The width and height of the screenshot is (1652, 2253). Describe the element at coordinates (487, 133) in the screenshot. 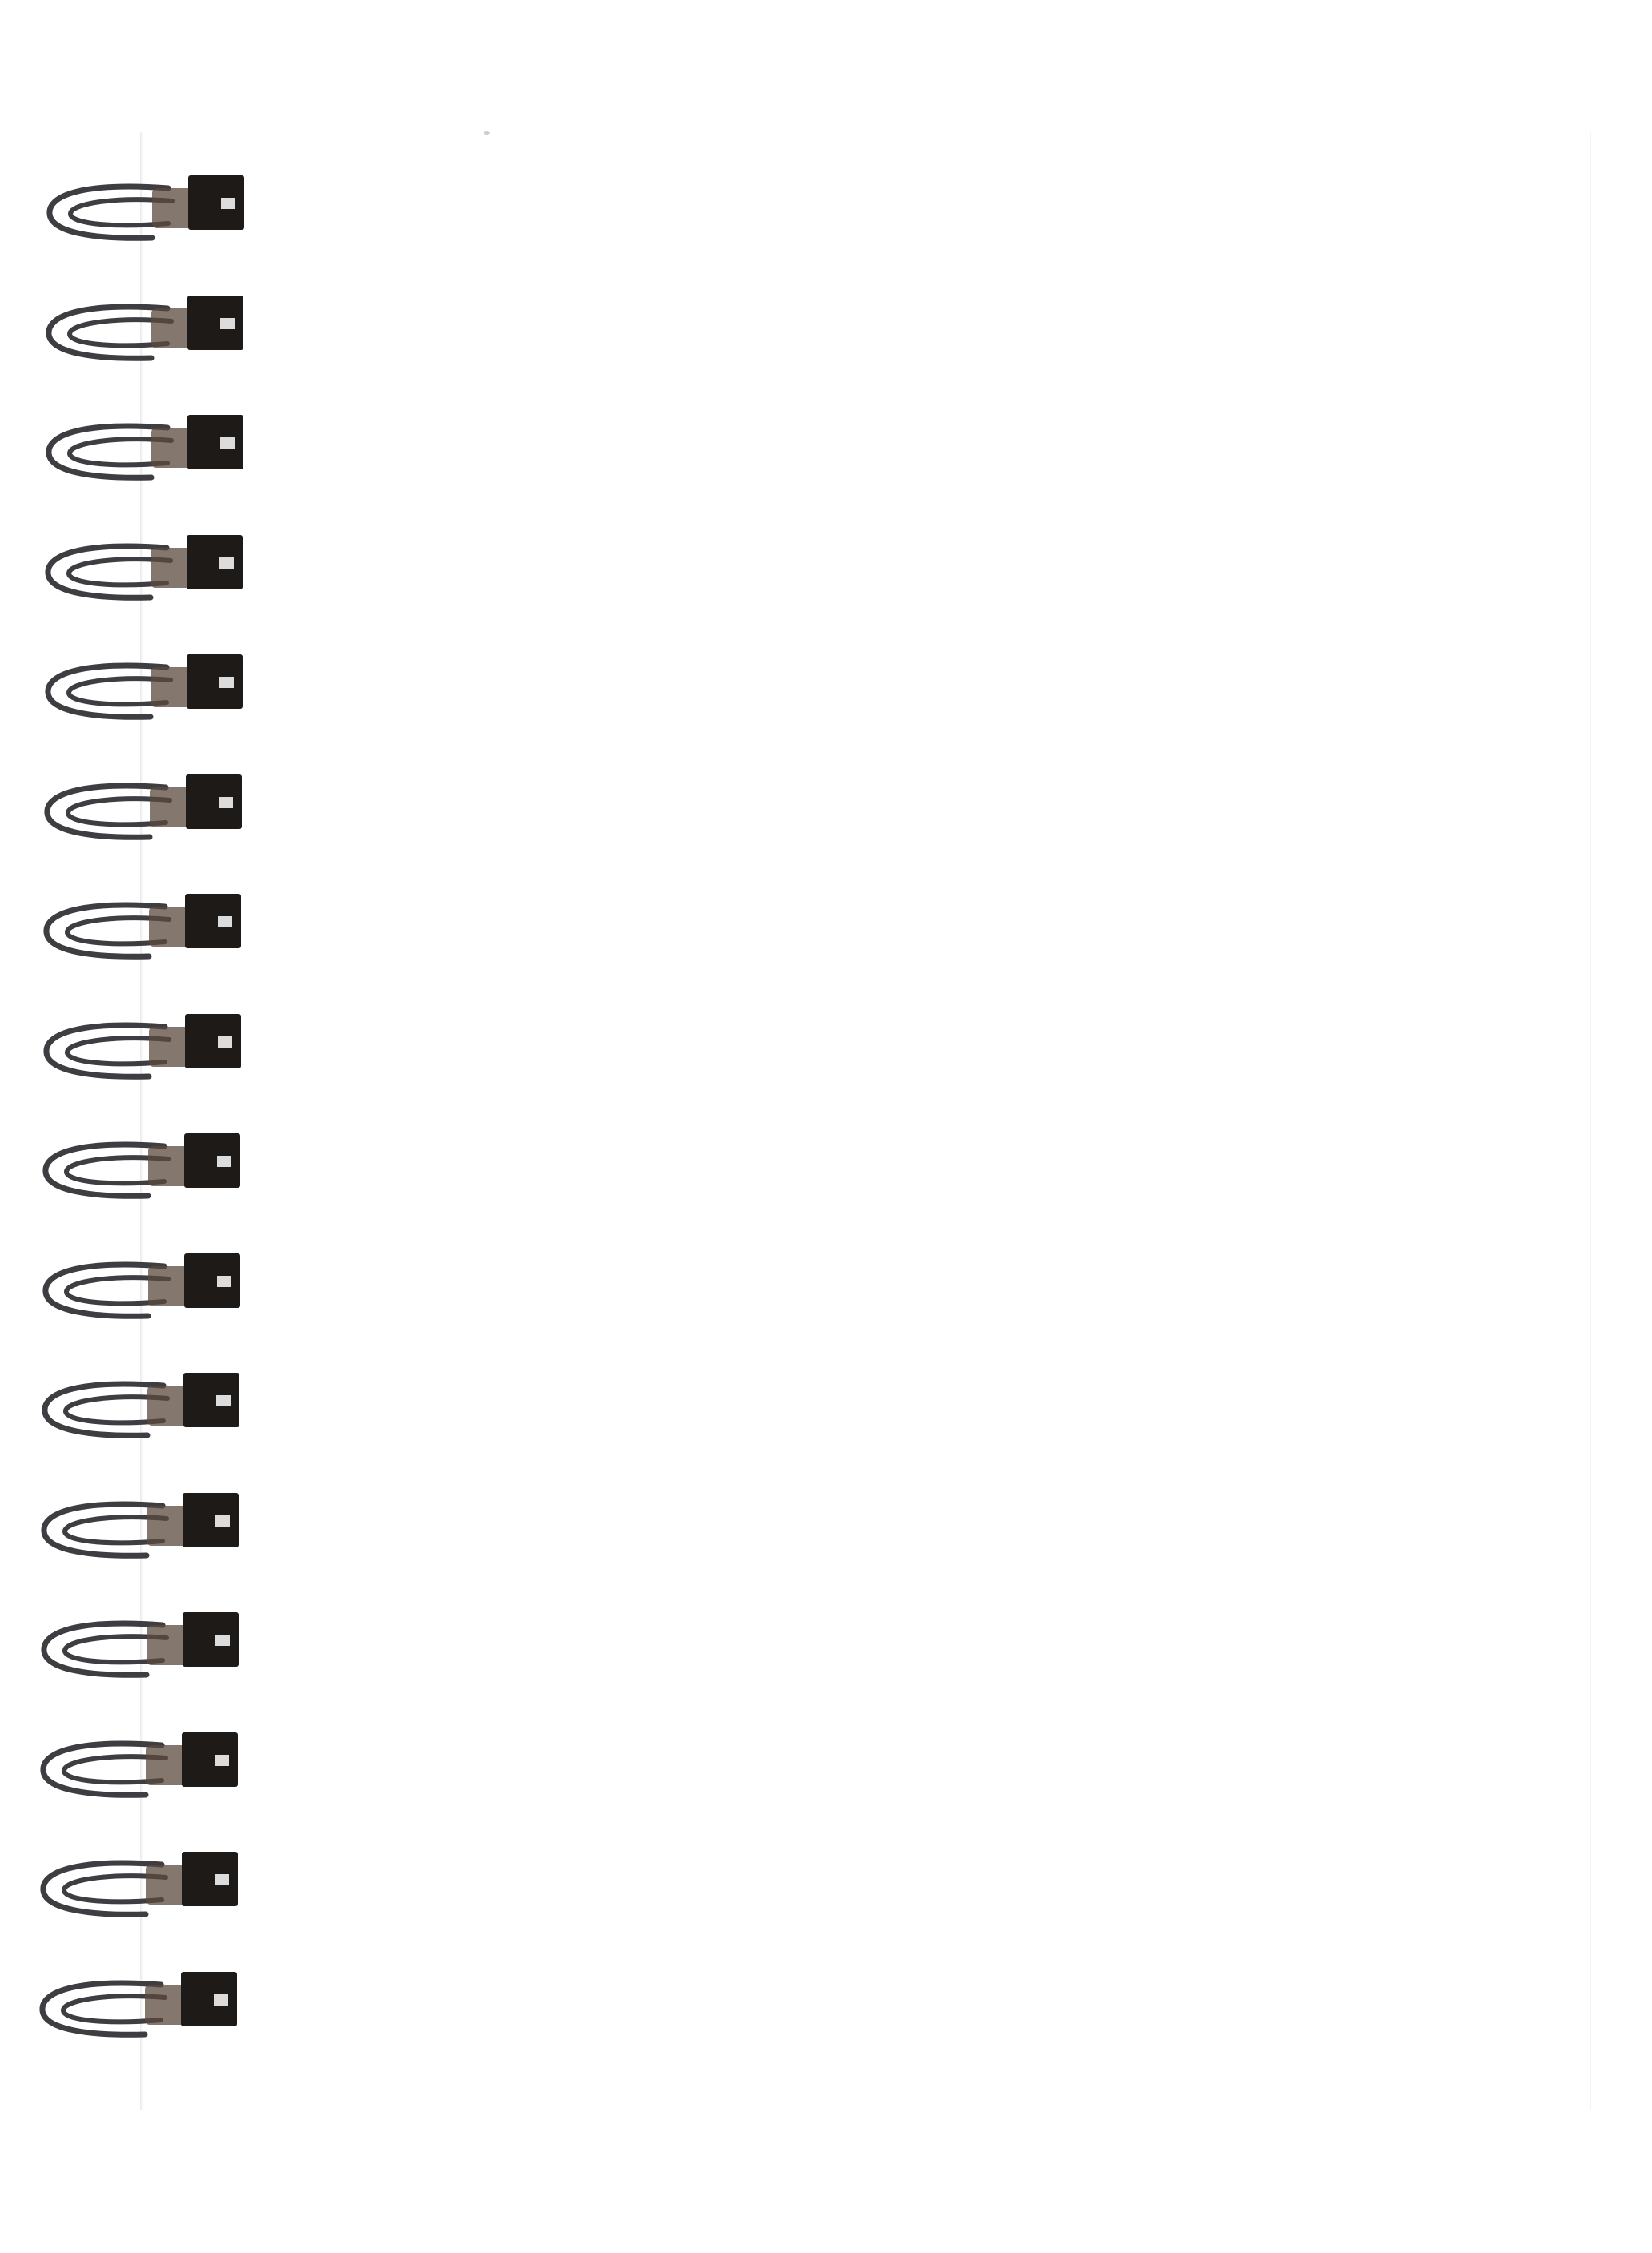

I see `paper-speck` at that location.